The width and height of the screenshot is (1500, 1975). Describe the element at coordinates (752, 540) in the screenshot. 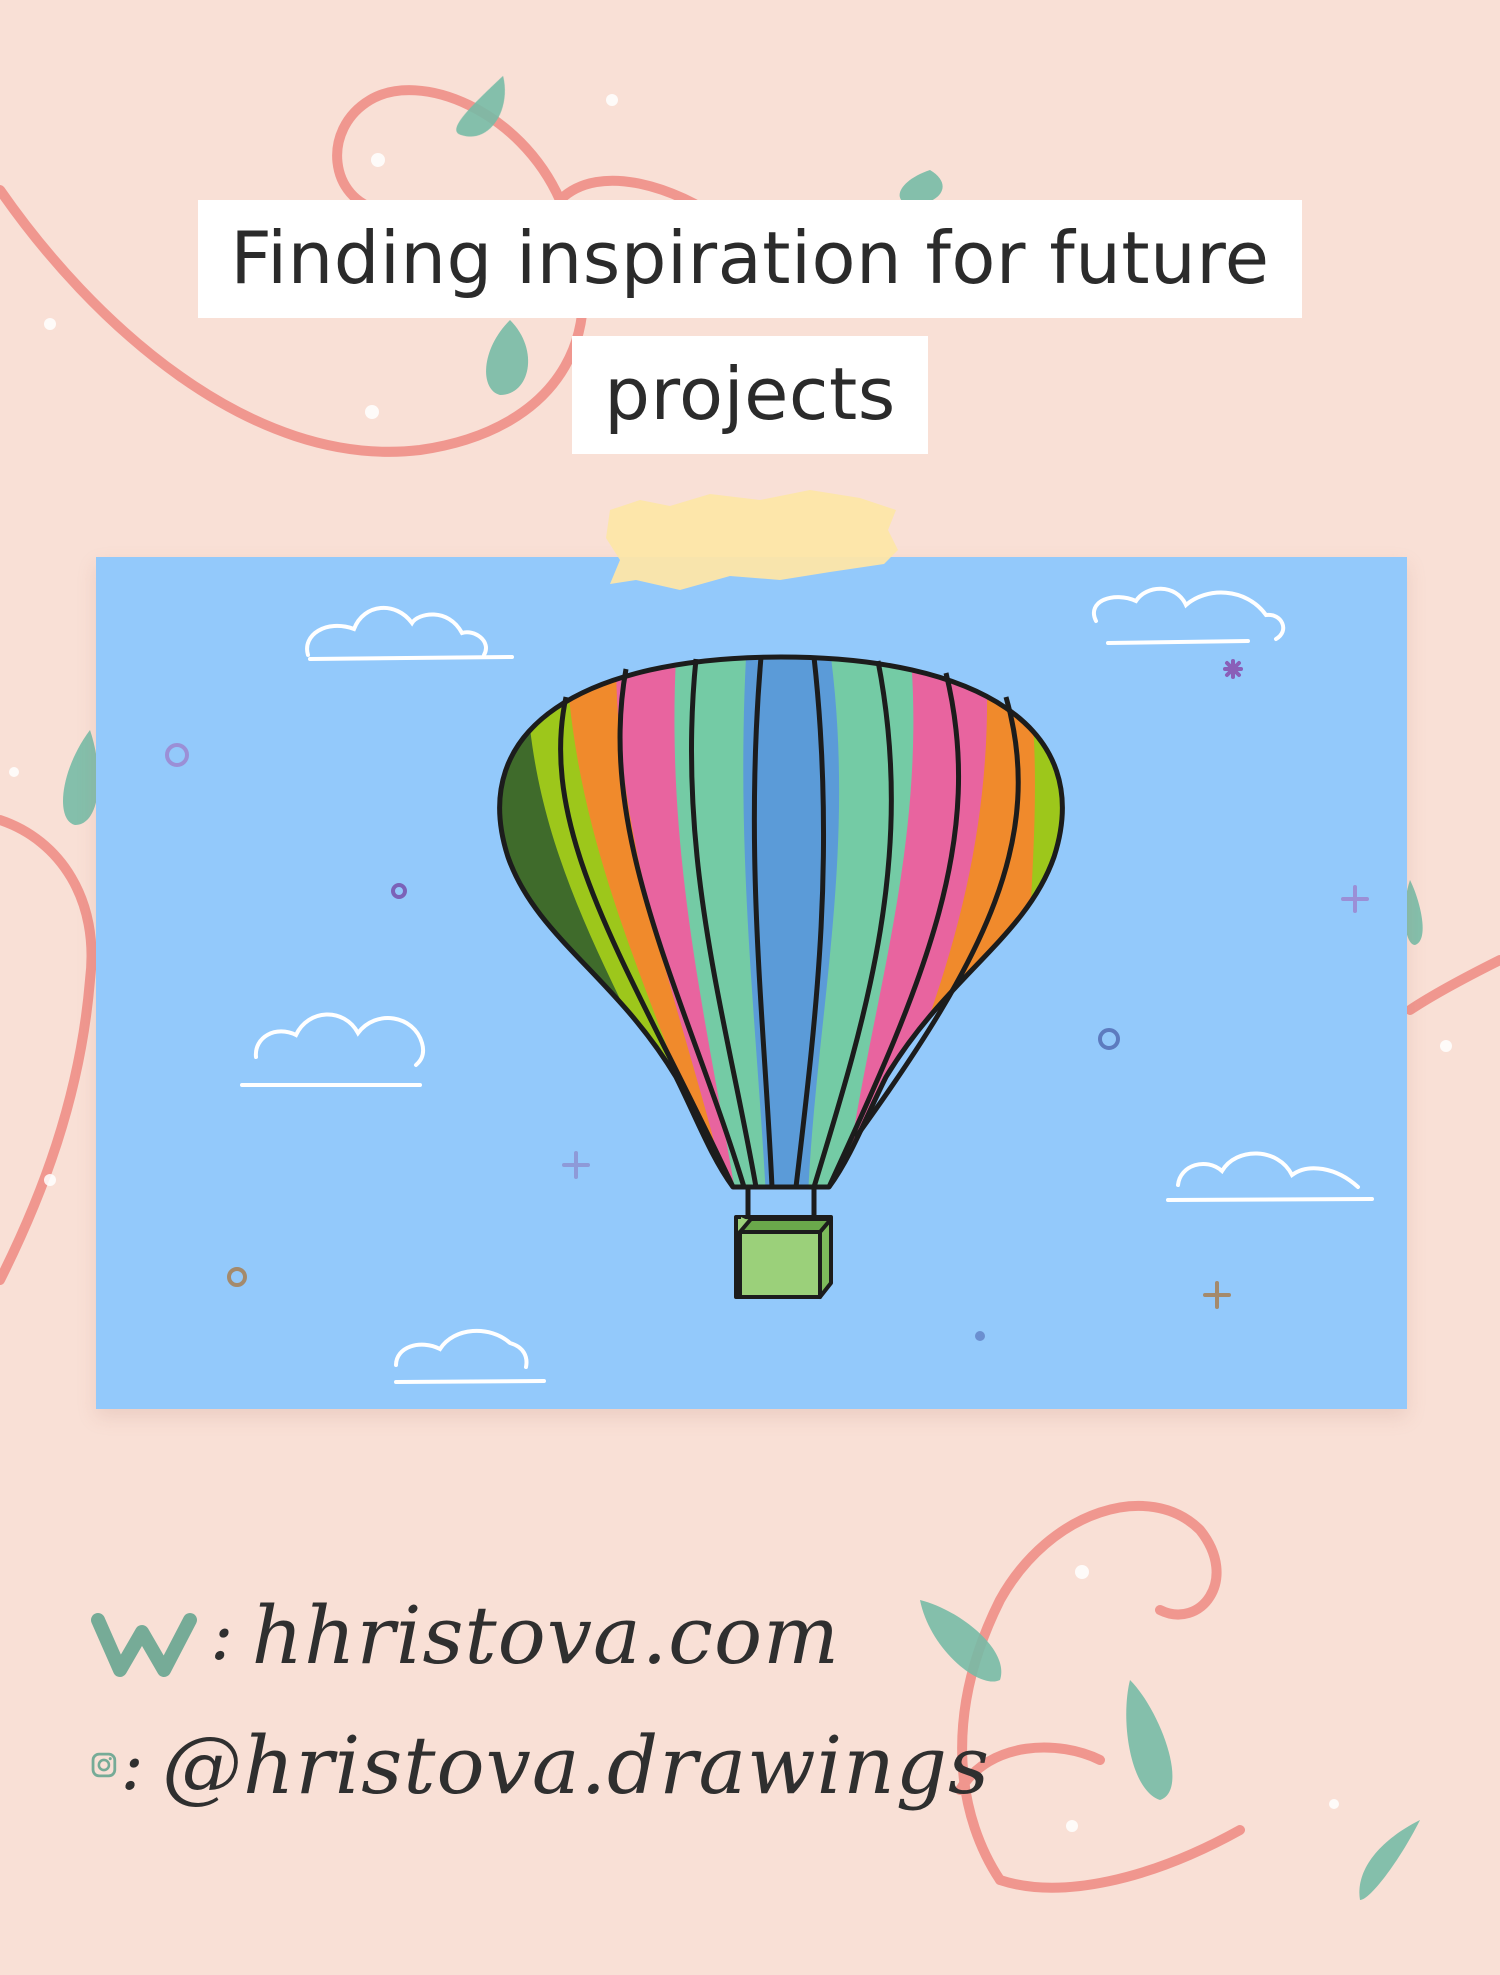

I see `washi-tape` at that location.